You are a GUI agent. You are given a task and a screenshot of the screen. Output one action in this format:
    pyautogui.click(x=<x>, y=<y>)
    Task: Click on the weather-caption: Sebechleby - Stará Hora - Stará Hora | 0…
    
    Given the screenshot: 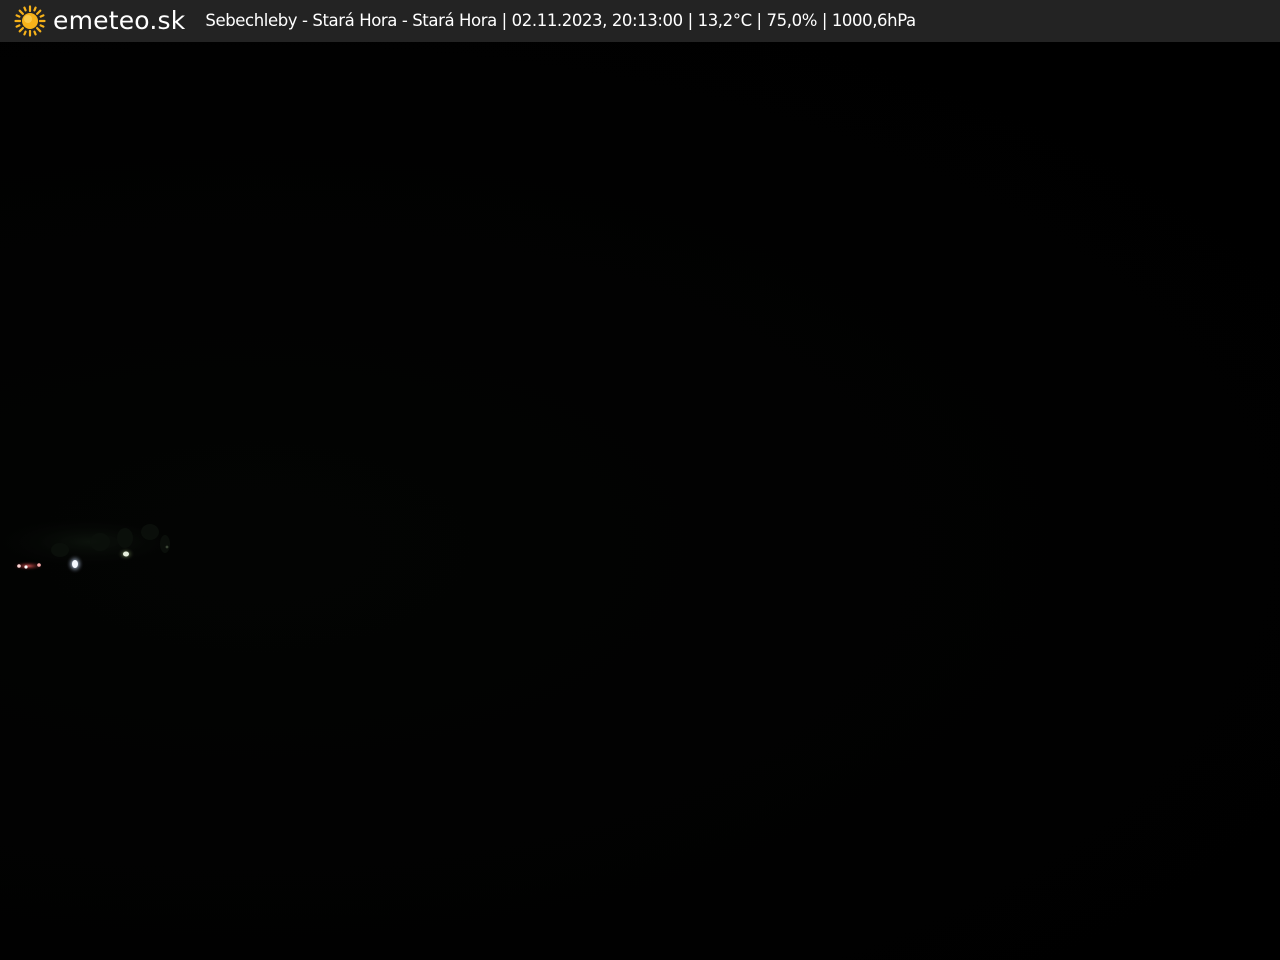 What is the action you would take?
    pyautogui.click(x=560, y=20)
    